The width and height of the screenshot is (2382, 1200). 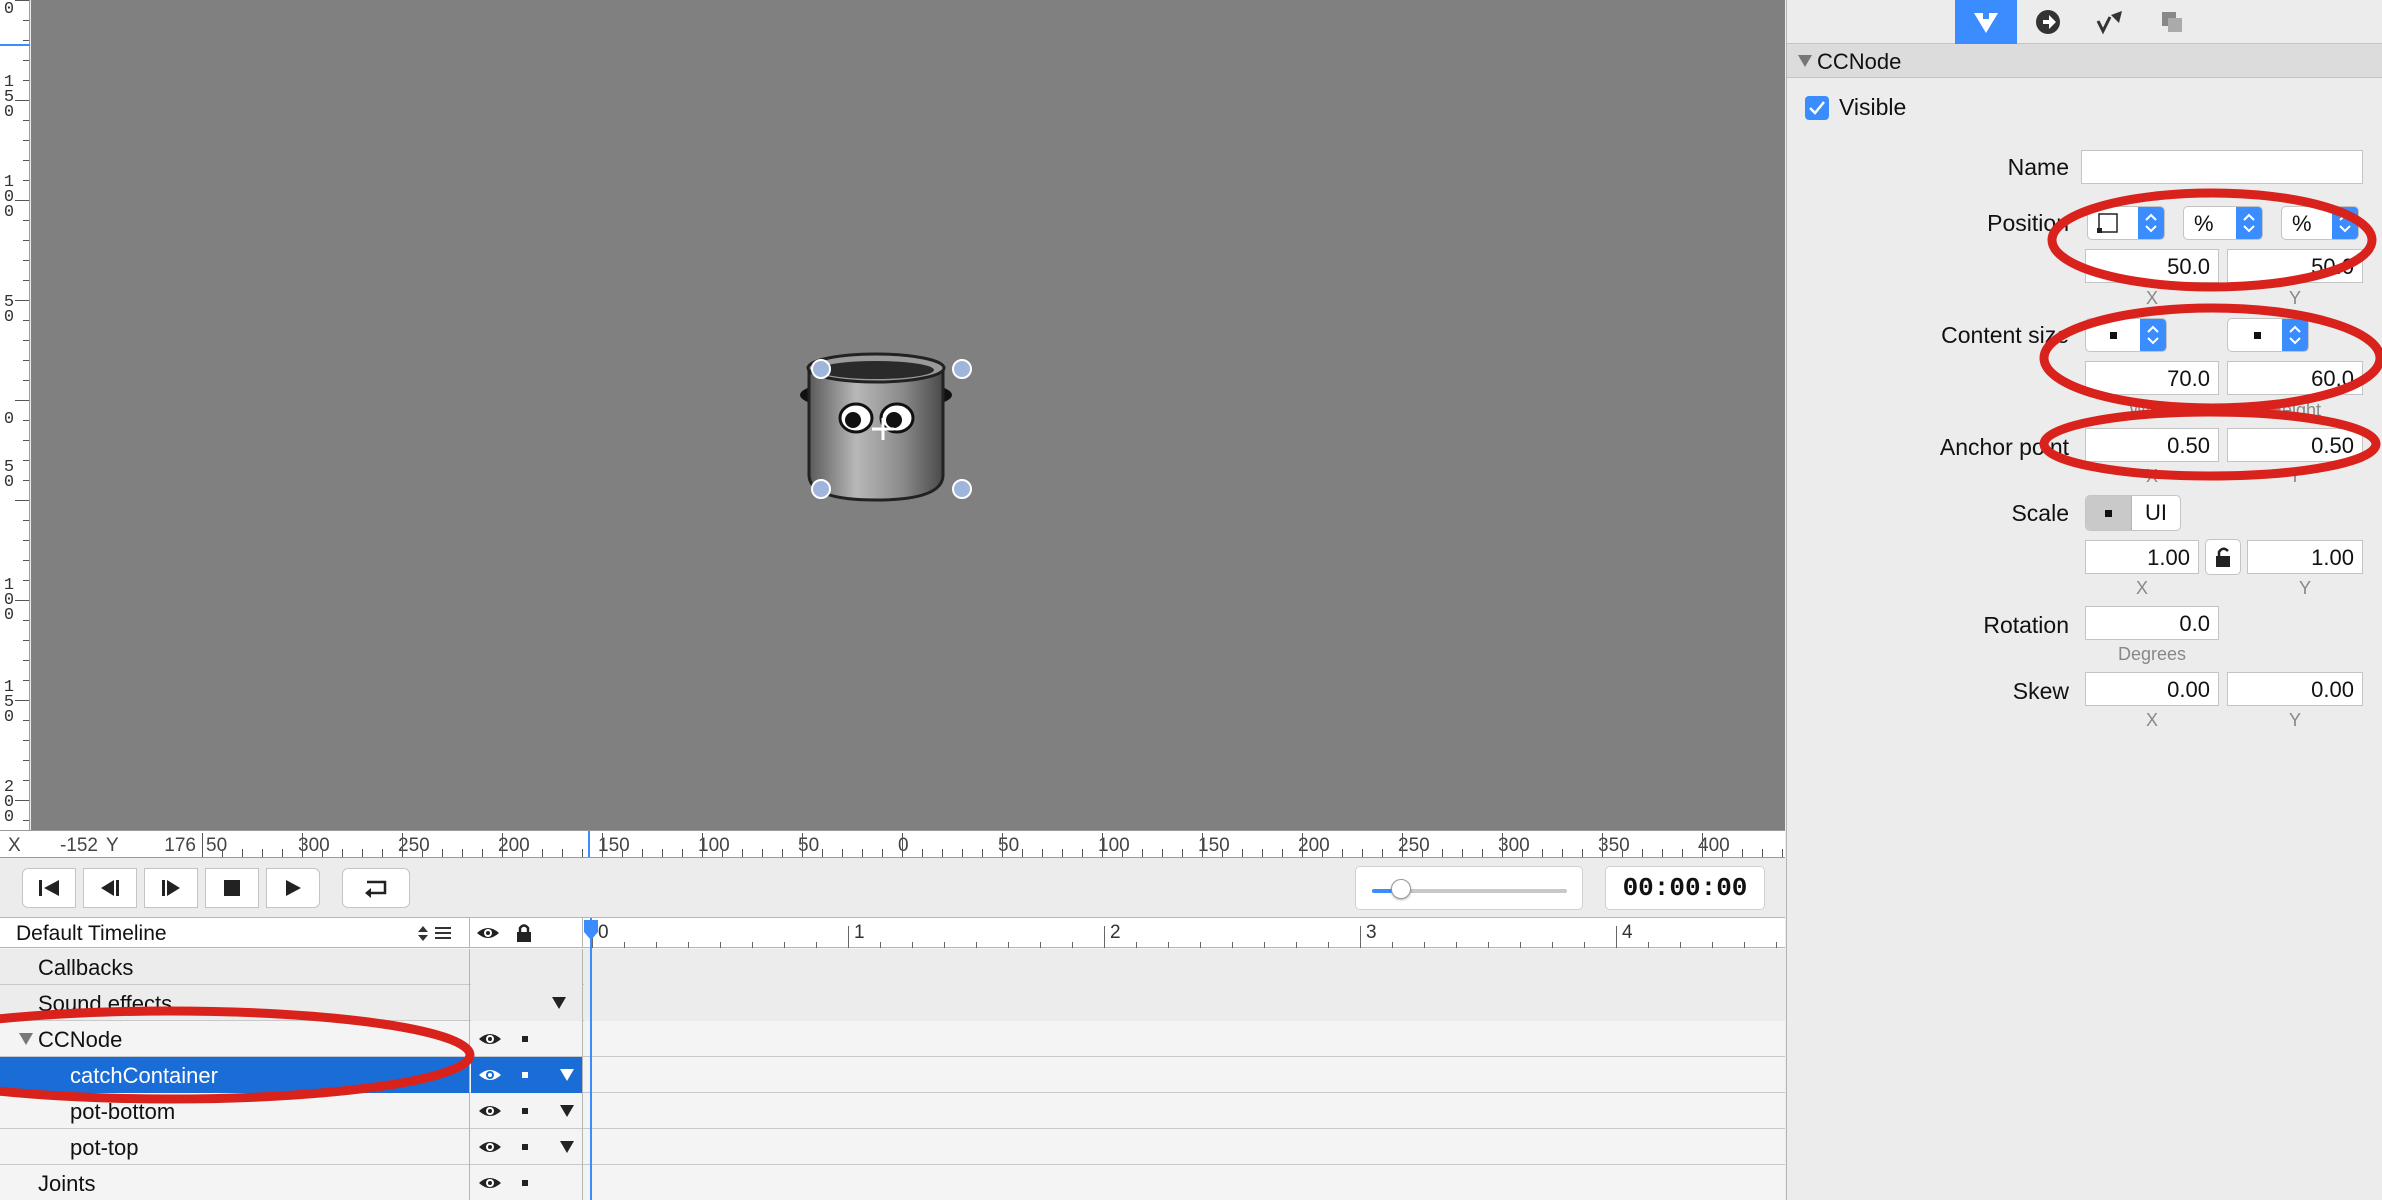 What do you see at coordinates (1184, 933) in the screenshot?
I see `timeline-ruler: 0 1 2 3 4` at bounding box center [1184, 933].